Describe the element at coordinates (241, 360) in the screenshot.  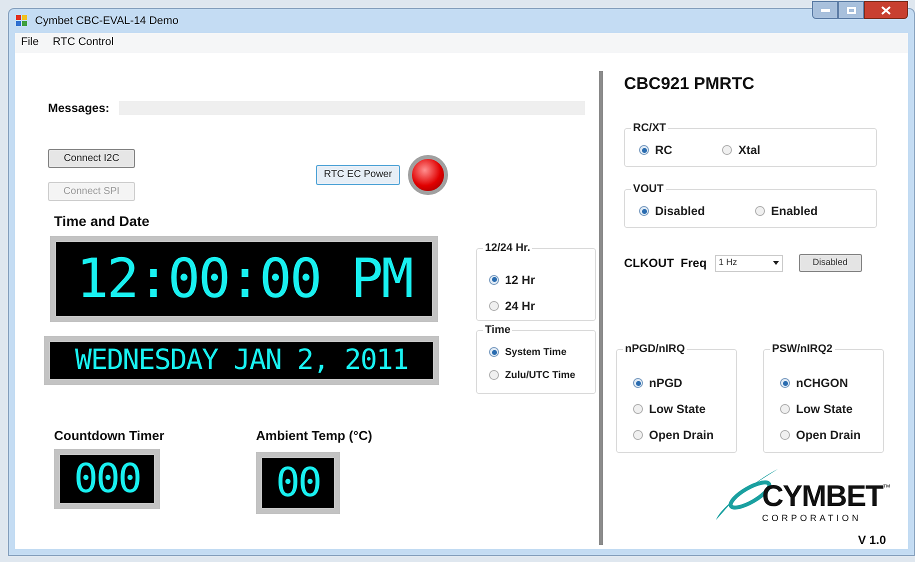
I see `display-text: WEDNESDAY JAN 2, 2011` at that location.